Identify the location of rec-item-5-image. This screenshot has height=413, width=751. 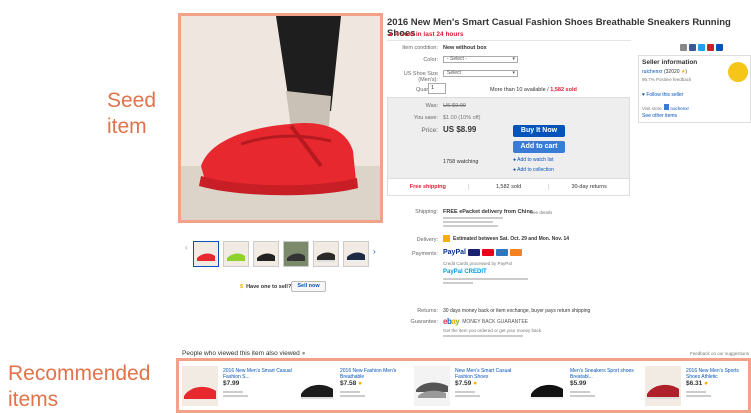
(663, 386).